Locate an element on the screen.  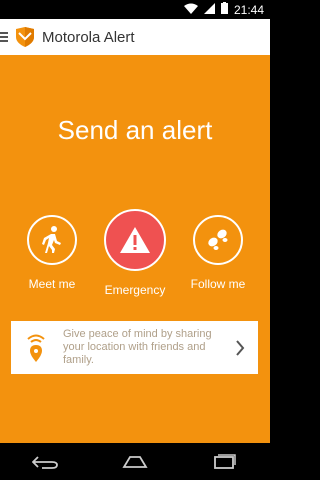
follow-me-button: Follow me is located at coordinates (218, 253).